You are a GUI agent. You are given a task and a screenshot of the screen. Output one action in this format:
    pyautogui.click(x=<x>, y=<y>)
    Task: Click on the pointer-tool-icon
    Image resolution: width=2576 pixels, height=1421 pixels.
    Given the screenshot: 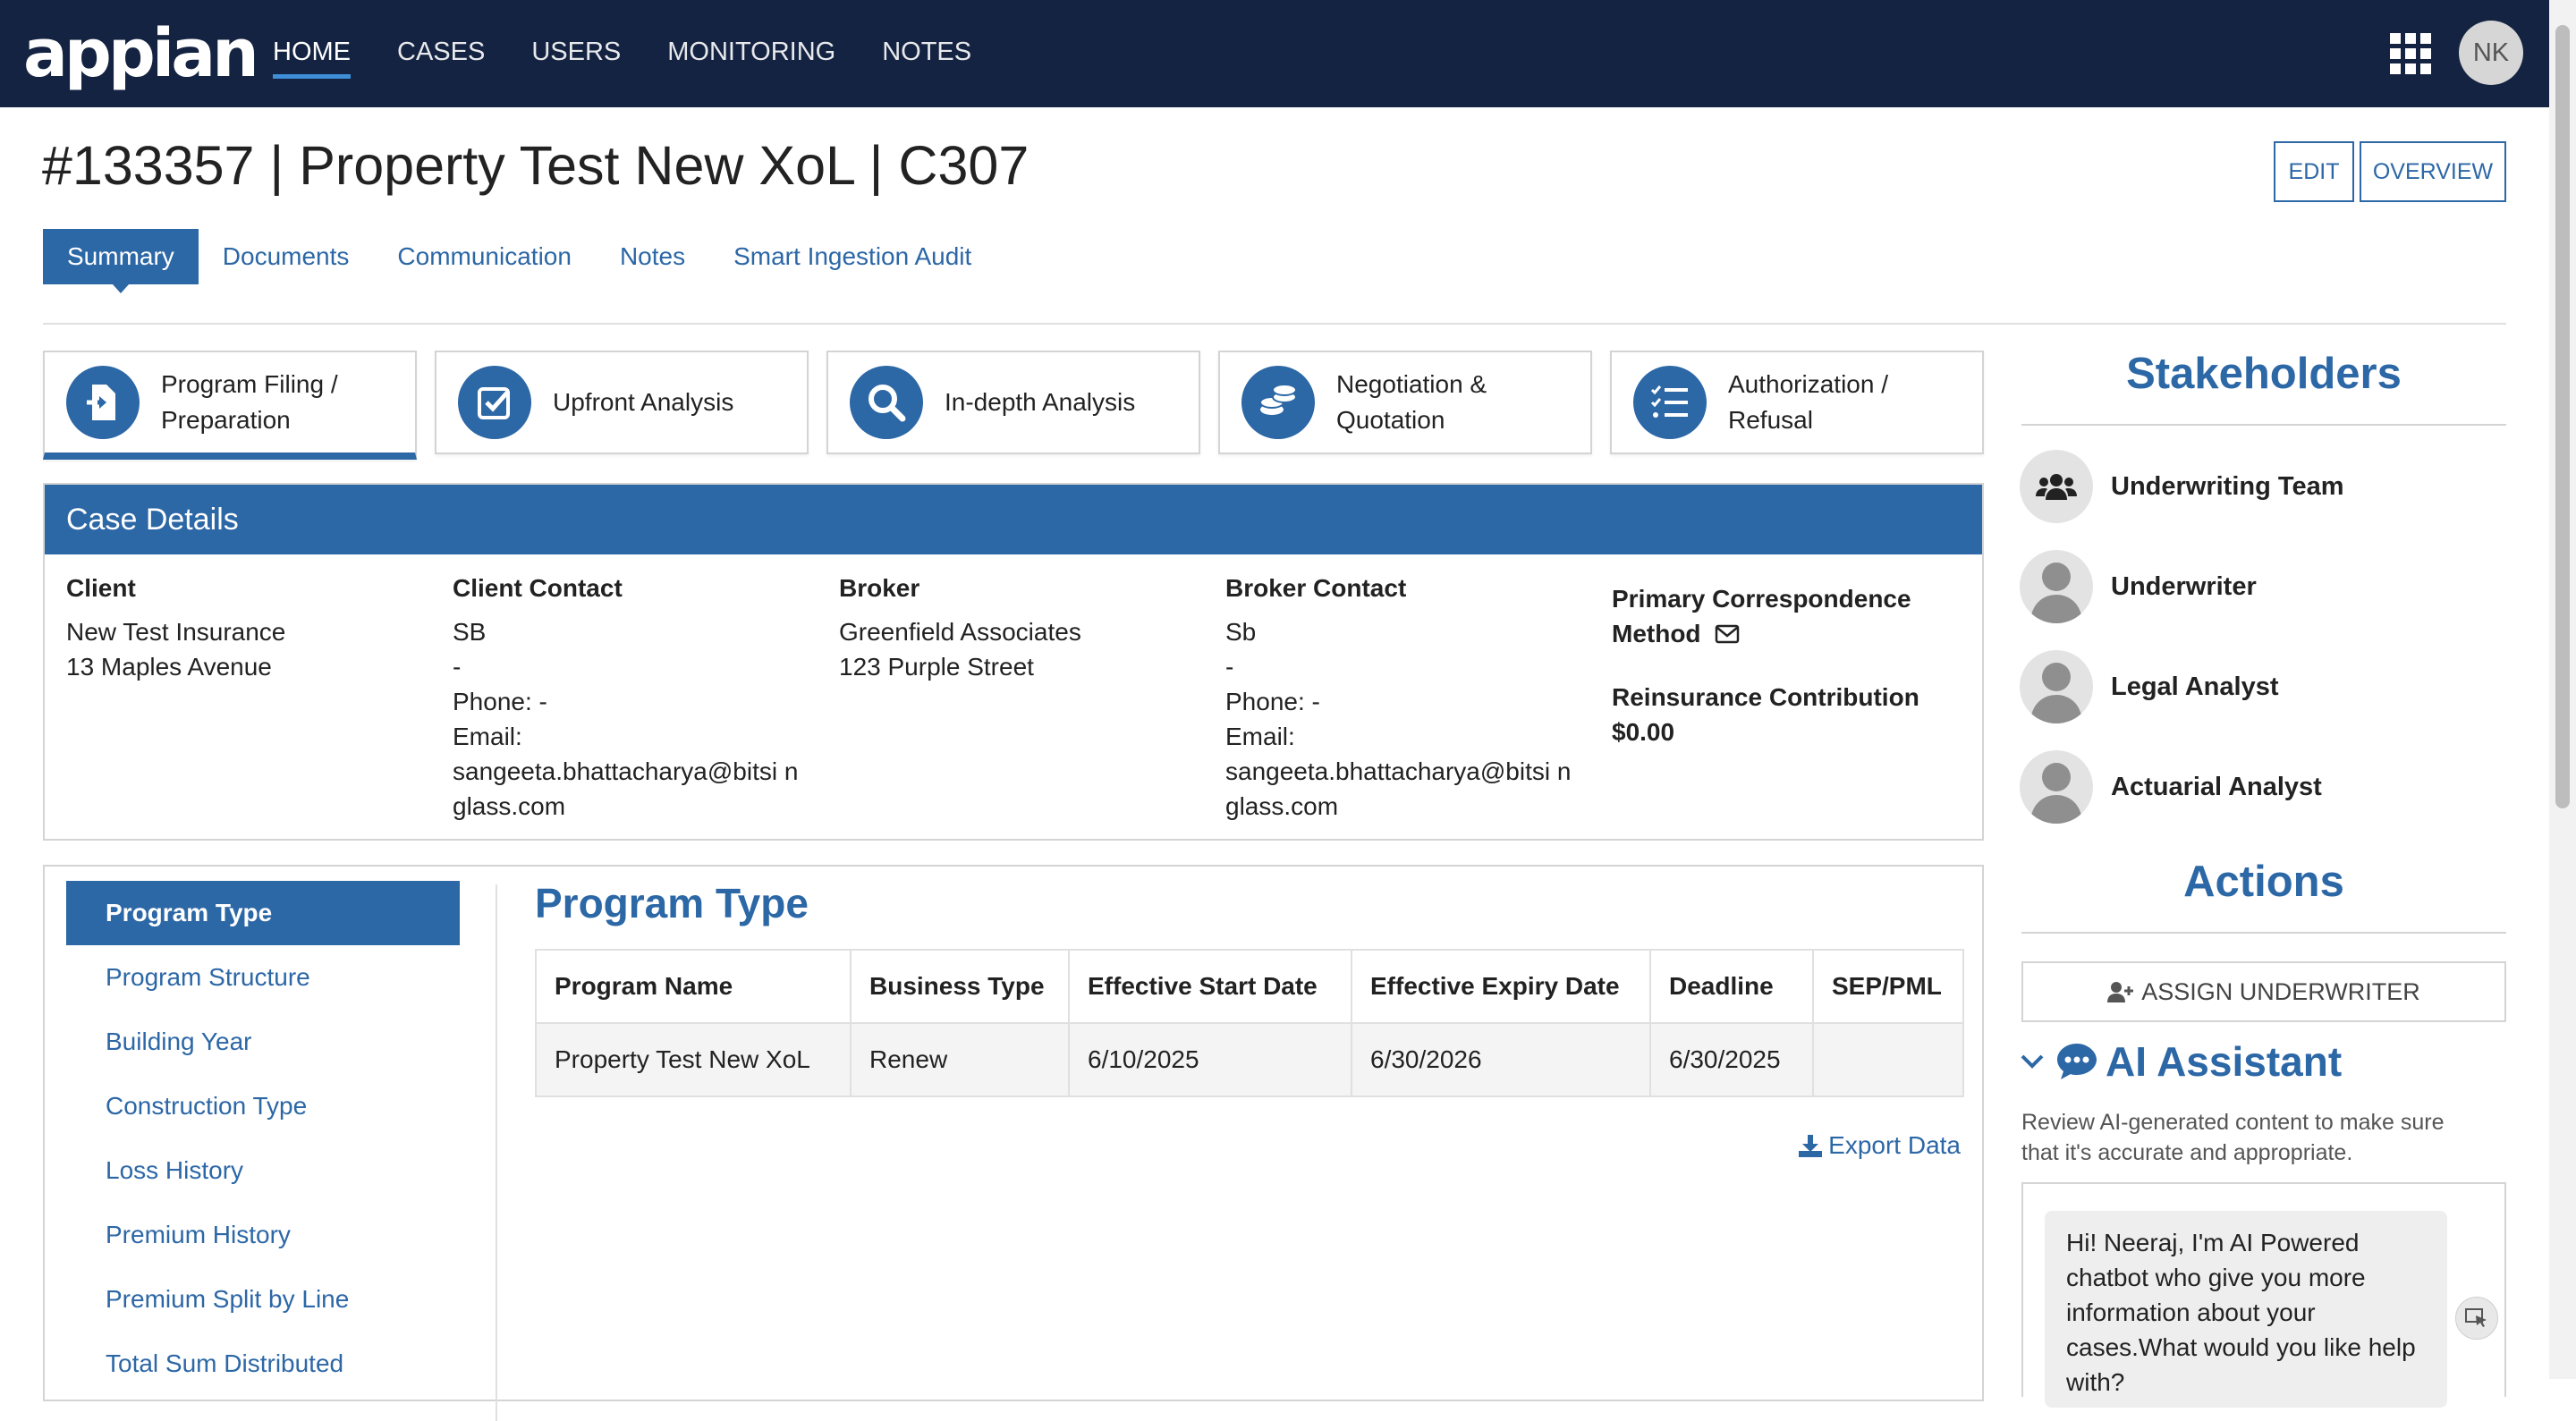 What is the action you would take?
    pyautogui.click(x=2476, y=1318)
    